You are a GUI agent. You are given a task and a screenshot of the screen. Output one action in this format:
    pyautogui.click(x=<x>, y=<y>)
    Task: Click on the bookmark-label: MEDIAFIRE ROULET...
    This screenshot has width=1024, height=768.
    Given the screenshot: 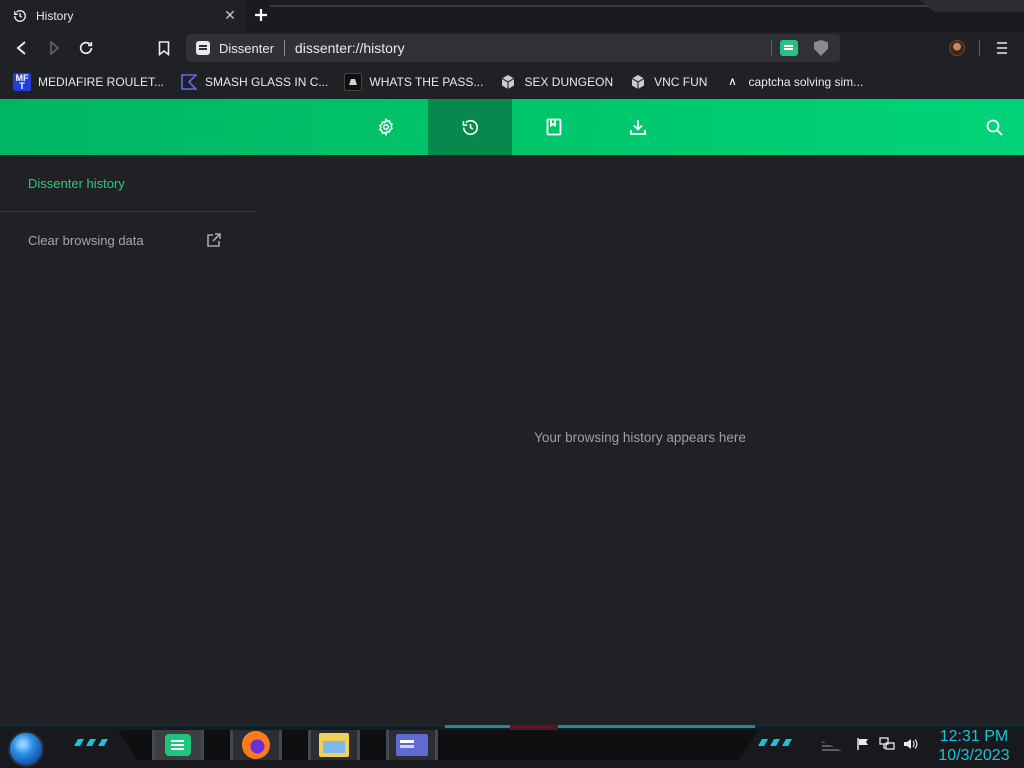 What is the action you would take?
    pyautogui.click(x=101, y=82)
    